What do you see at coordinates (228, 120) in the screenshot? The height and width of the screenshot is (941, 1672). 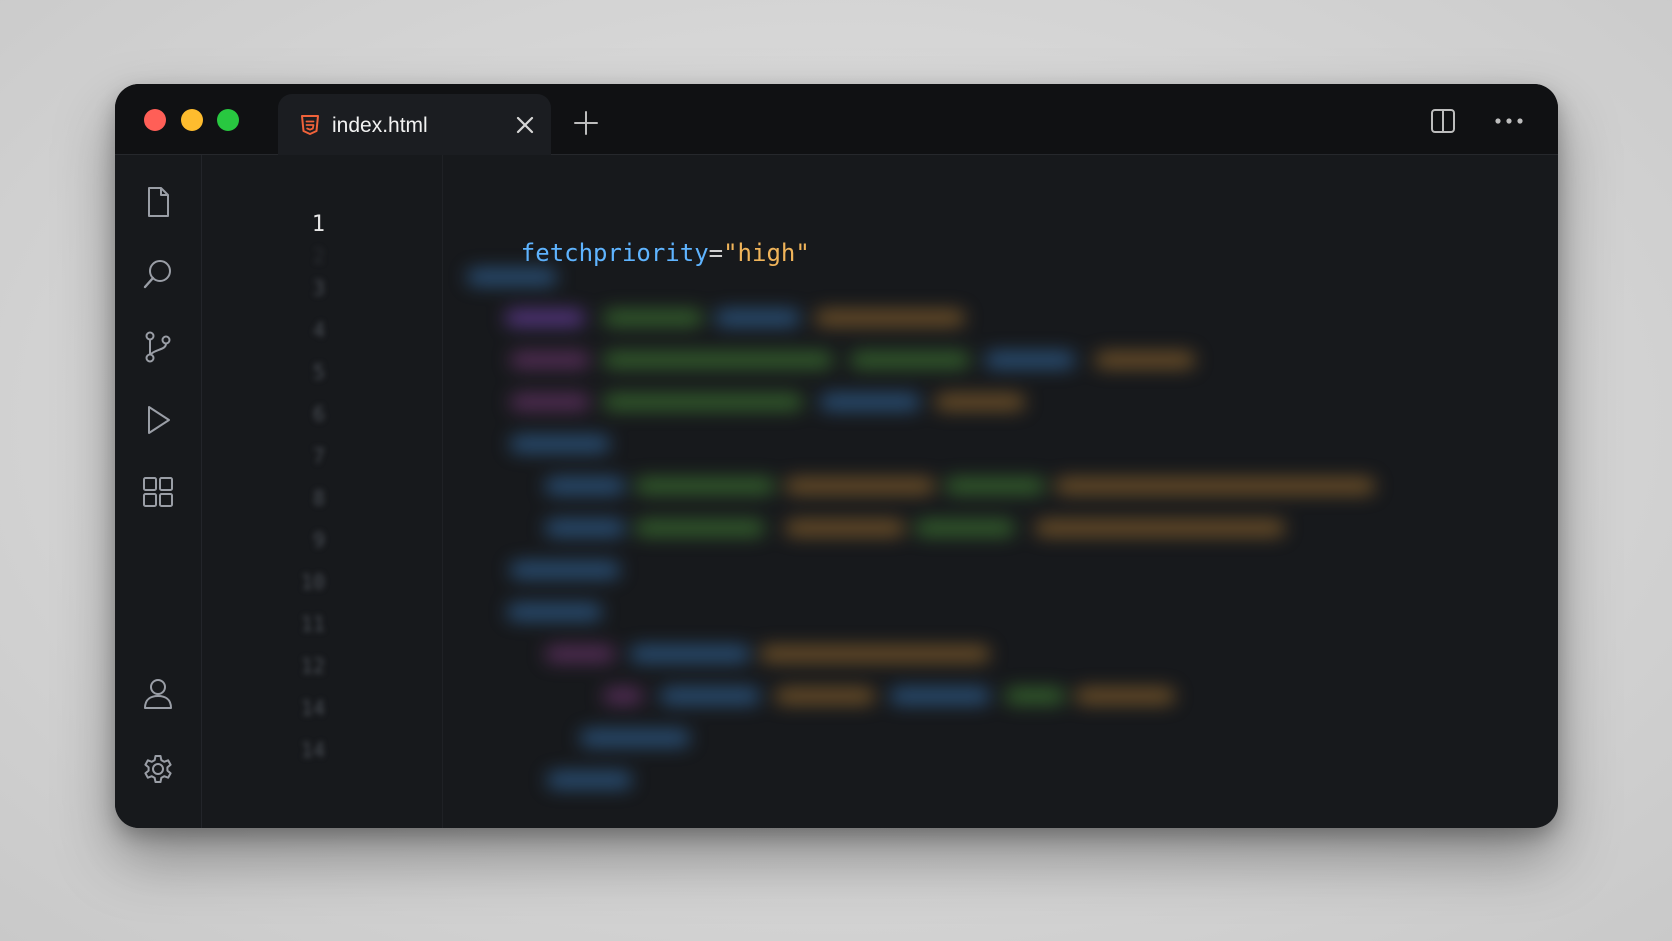 I see `maximize-window-button` at bounding box center [228, 120].